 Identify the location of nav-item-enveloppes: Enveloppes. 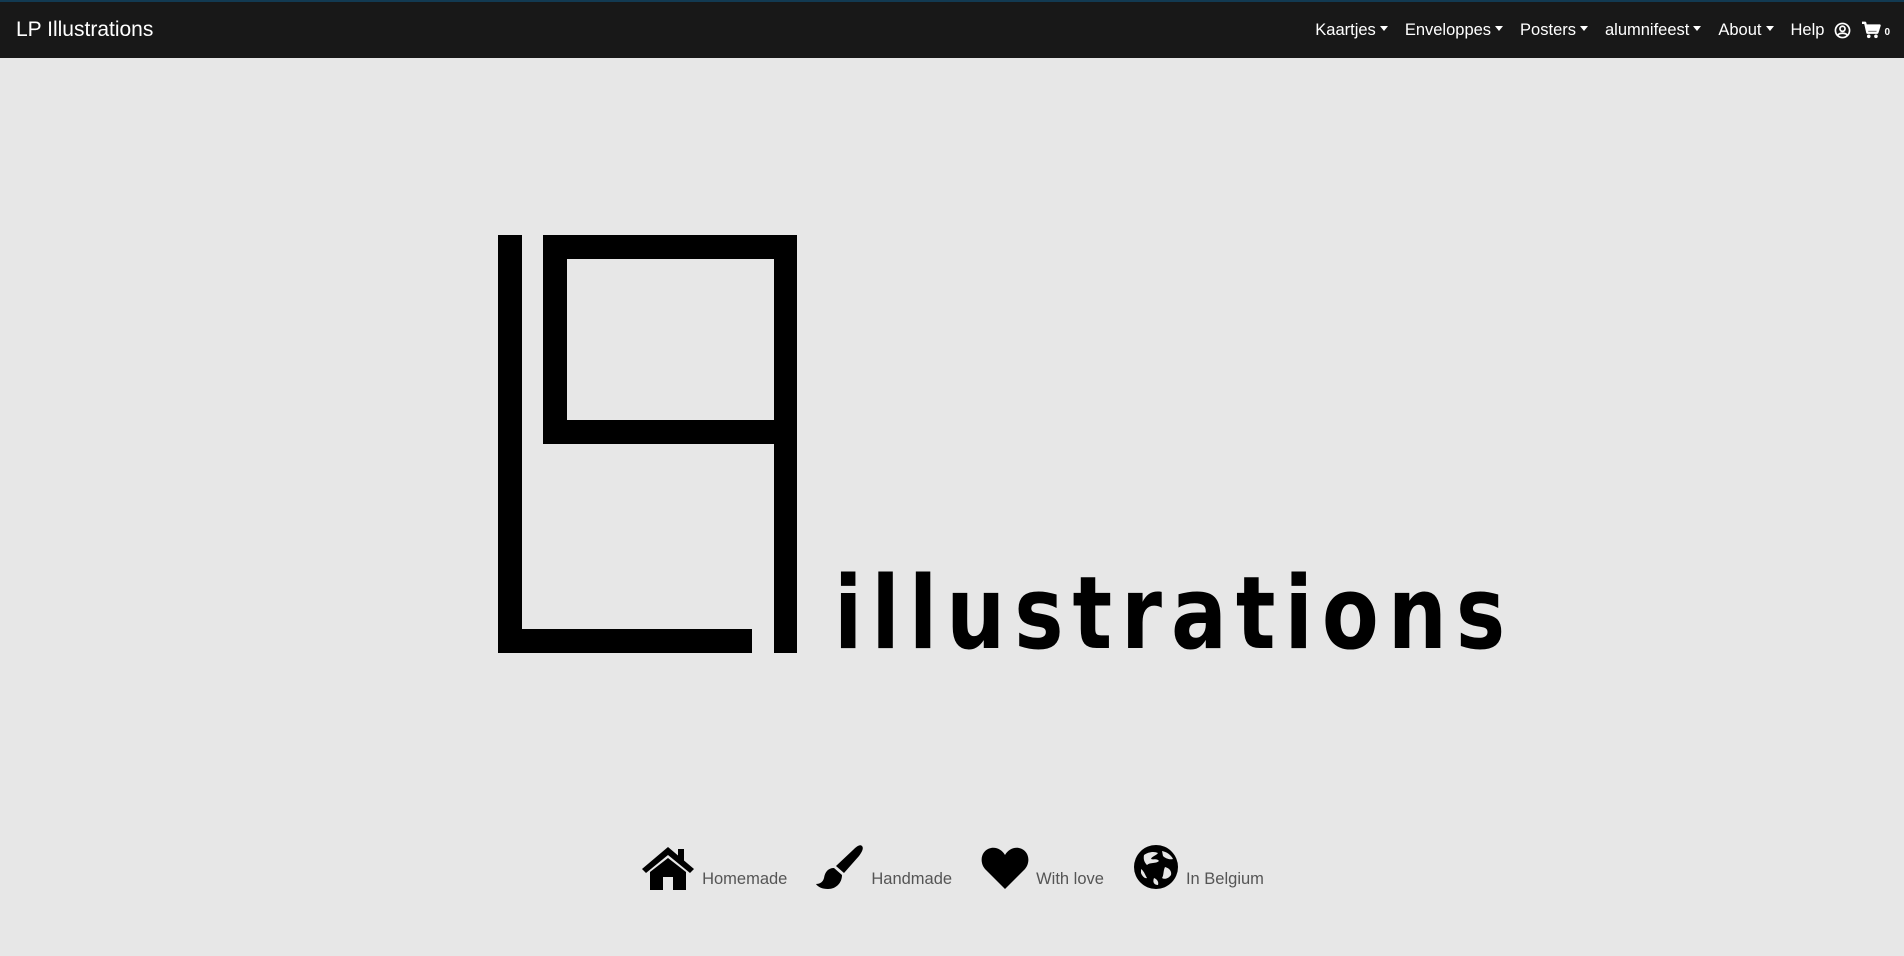
(1454, 30).